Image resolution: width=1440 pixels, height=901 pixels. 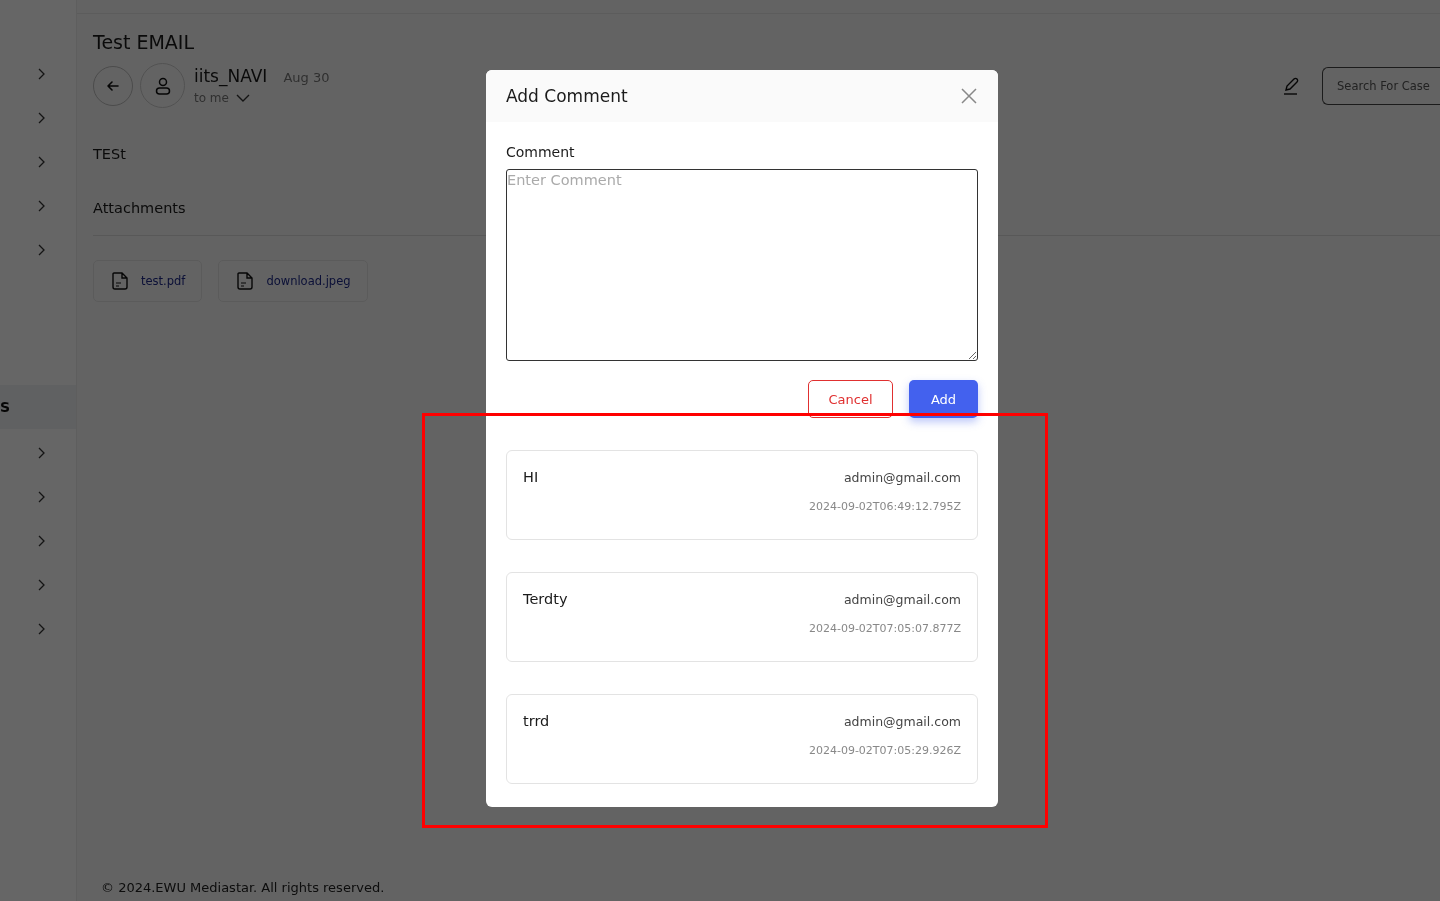 What do you see at coordinates (742, 265) in the screenshot?
I see `comment-field: Enter Comment` at bounding box center [742, 265].